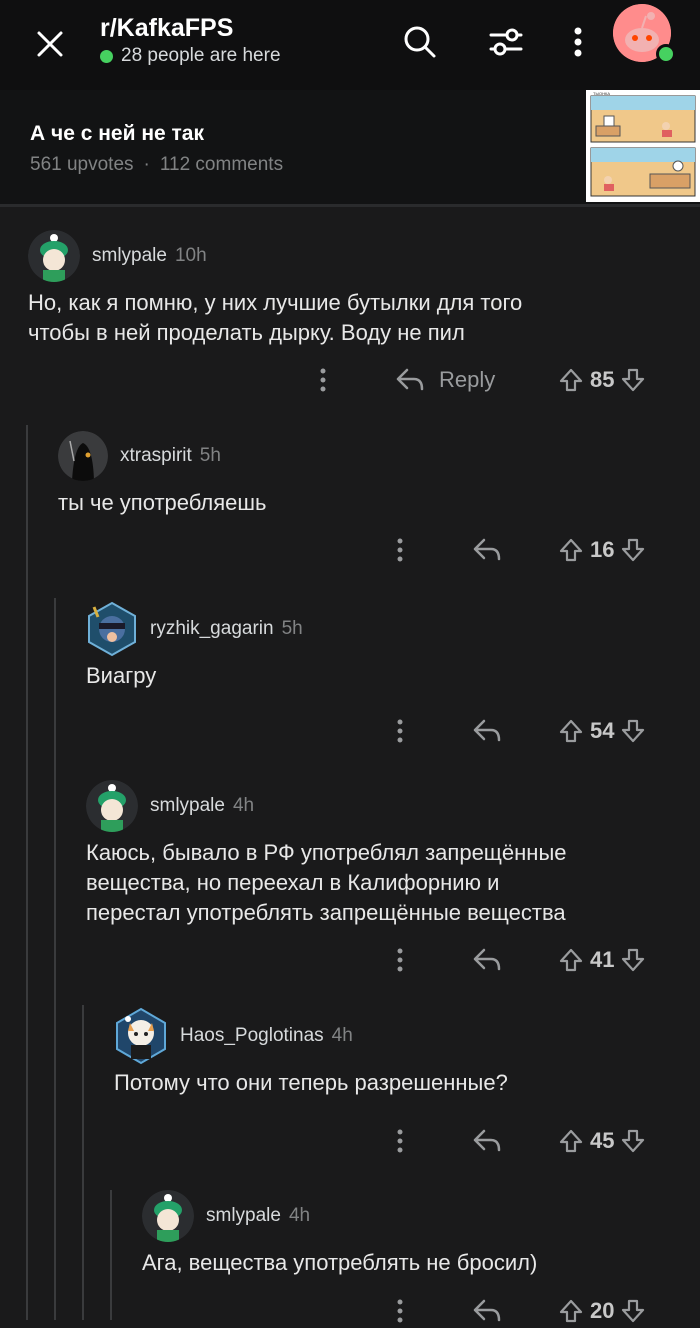  I want to click on vote-controls: 54, so click(602, 731).